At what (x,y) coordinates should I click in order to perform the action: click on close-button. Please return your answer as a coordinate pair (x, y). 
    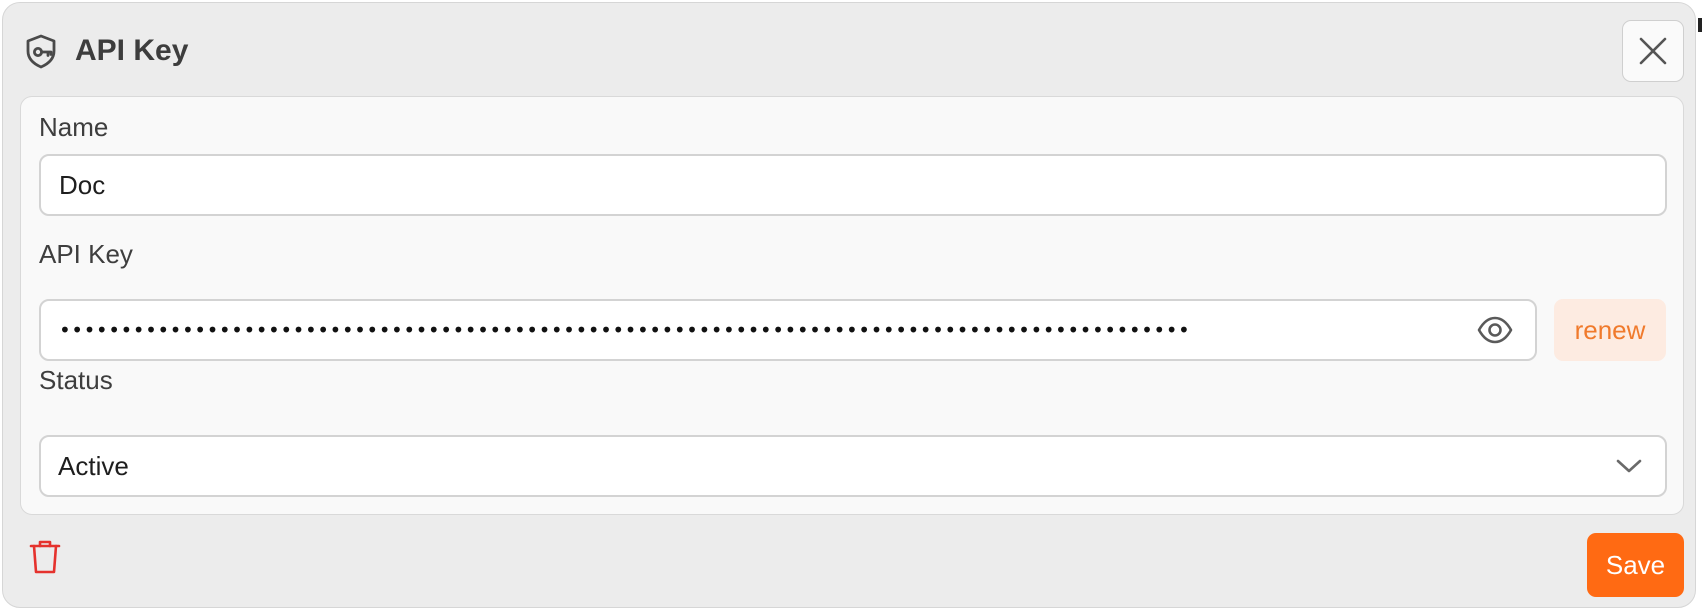
    Looking at the image, I should click on (1653, 51).